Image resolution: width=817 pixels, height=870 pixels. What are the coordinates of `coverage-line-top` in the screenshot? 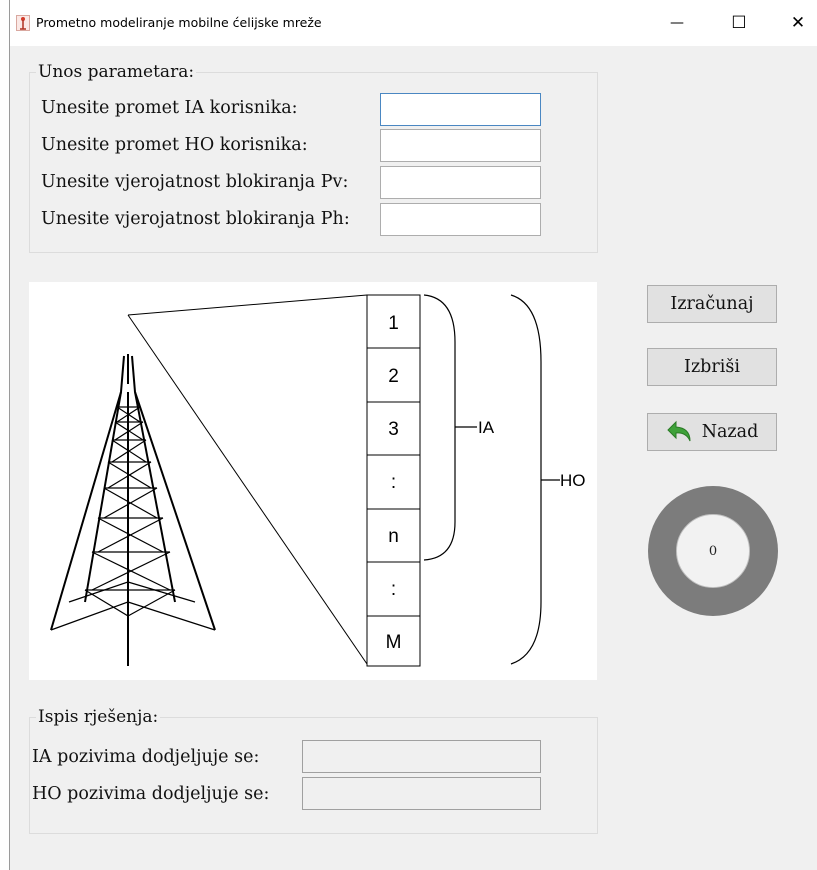 It's located at (247, 305).